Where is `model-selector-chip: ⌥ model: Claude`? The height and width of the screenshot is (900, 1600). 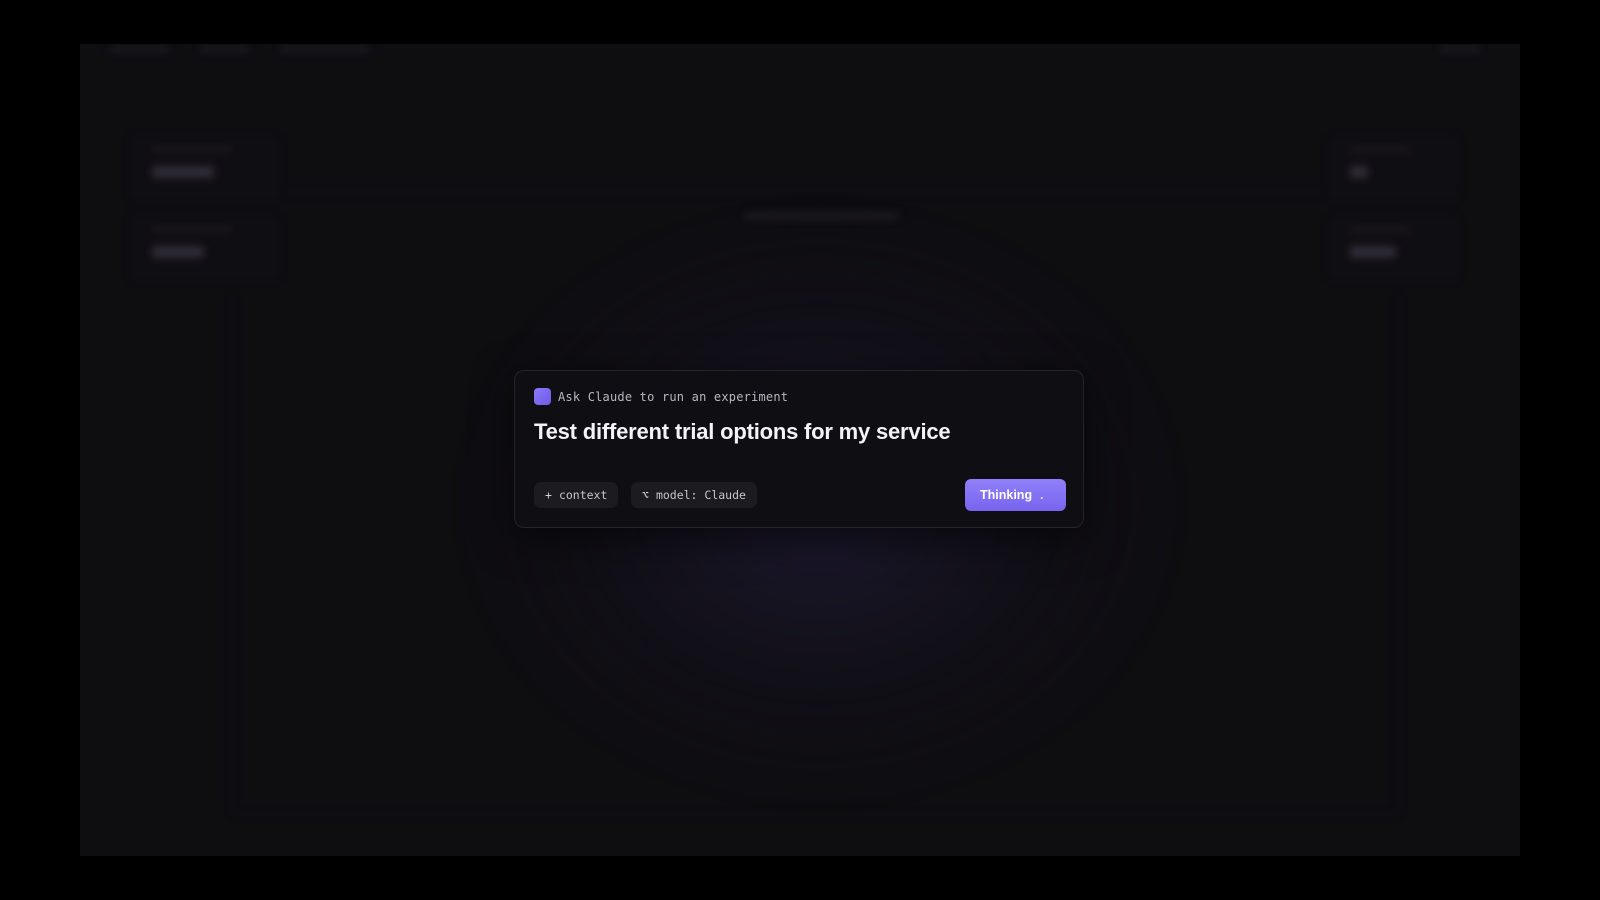
model-selector-chip: ⌥ model: Claude is located at coordinates (694, 495).